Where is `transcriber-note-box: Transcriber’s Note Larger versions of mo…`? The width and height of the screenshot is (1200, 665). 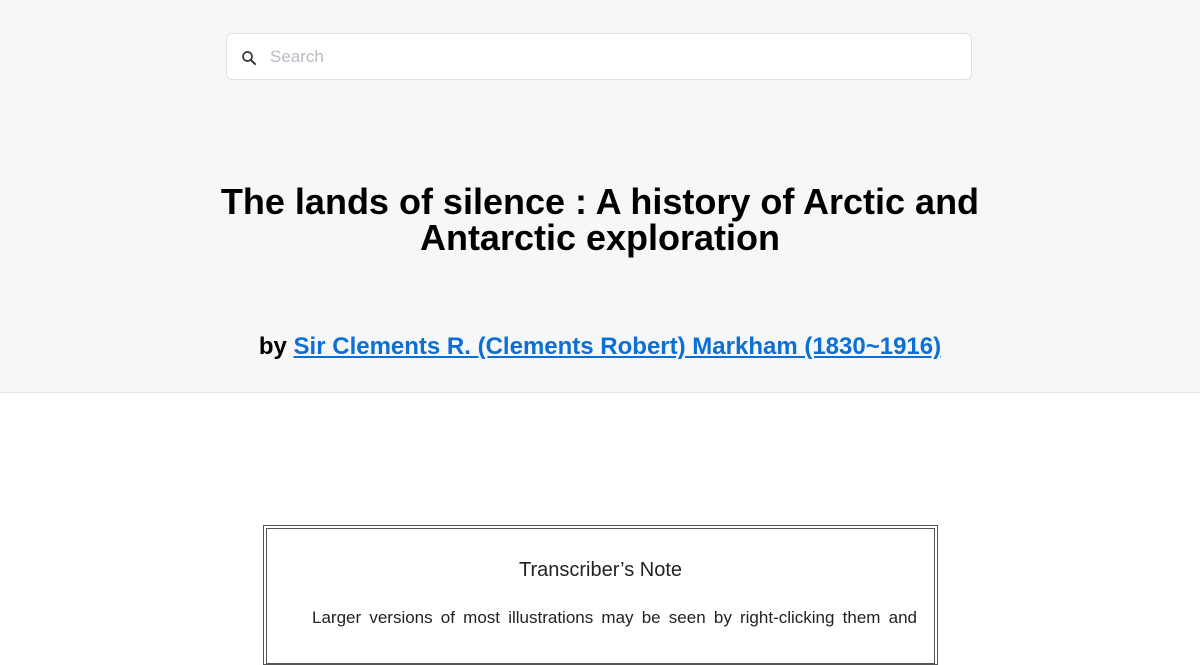
transcriber-note-box: Transcriber’s Note Larger versions of mo… is located at coordinates (600, 595).